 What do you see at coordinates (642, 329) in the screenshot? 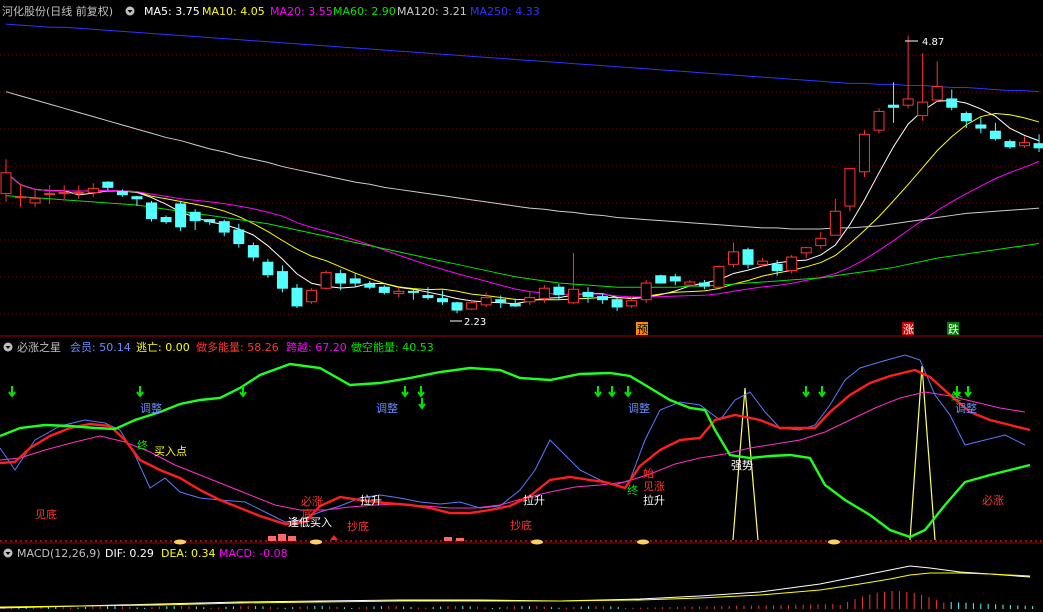
I see `marker-yu: 预` at bounding box center [642, 329].